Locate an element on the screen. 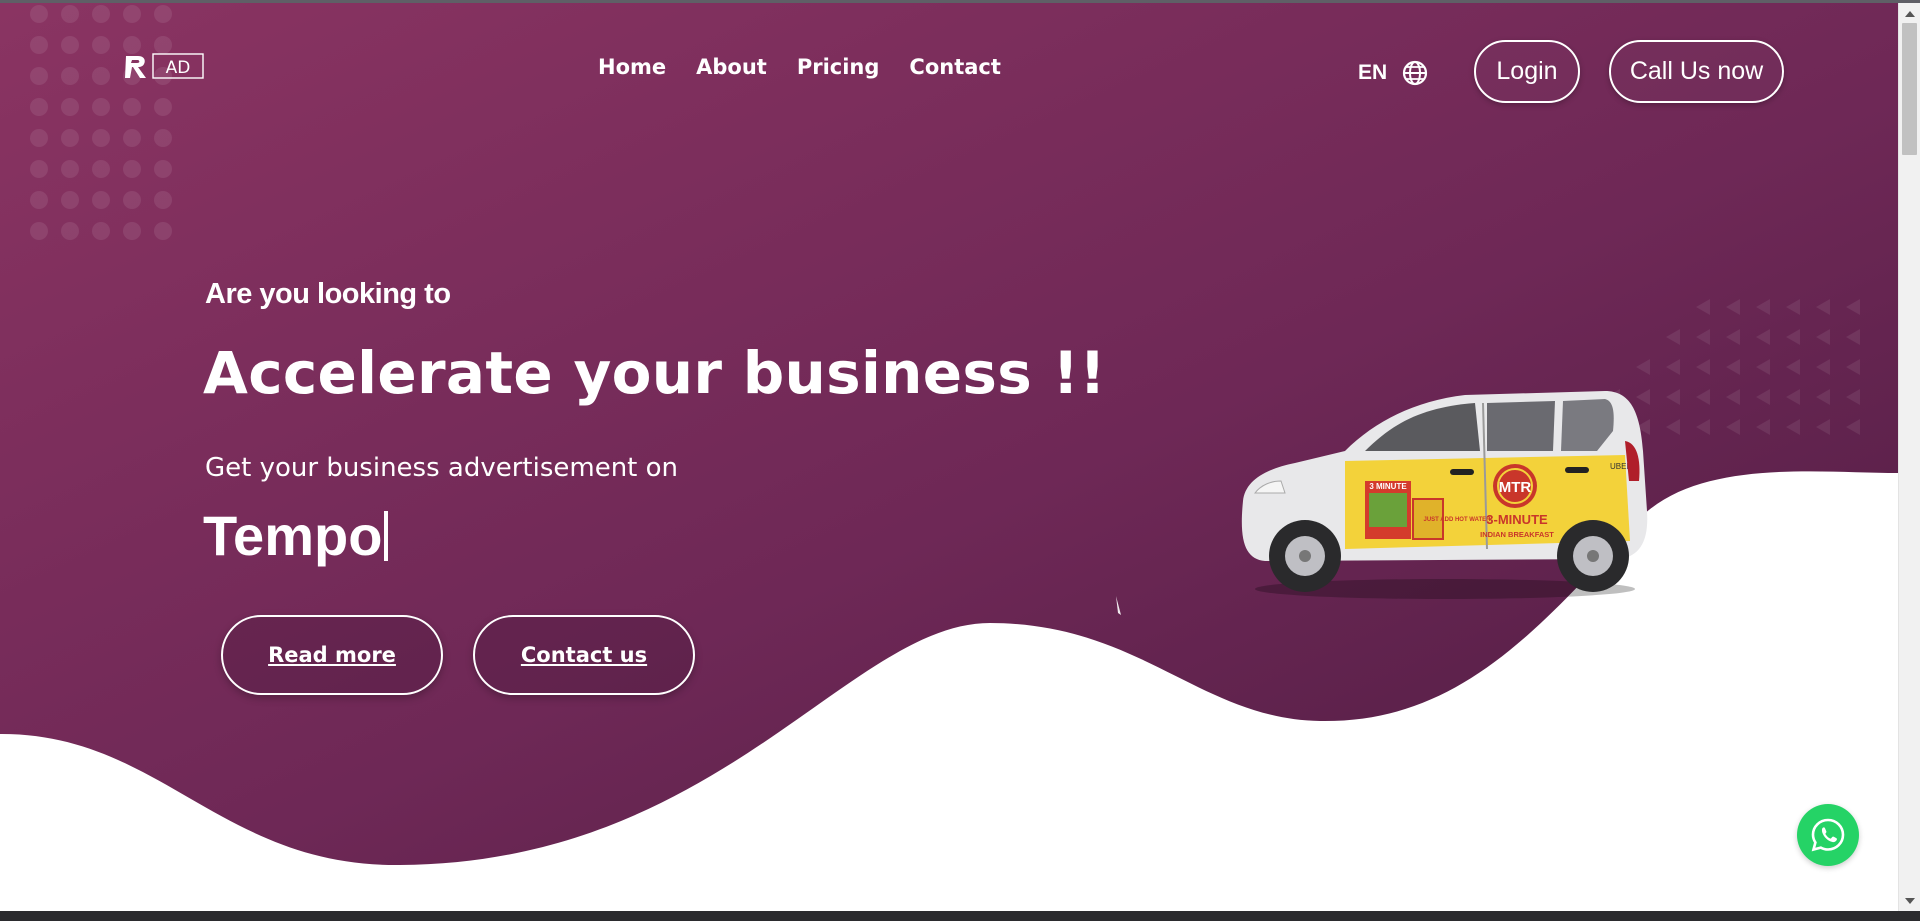 This screenshot has width=1920, height=921. nav-pricing: Pricing is located at coordinates (838, 67).